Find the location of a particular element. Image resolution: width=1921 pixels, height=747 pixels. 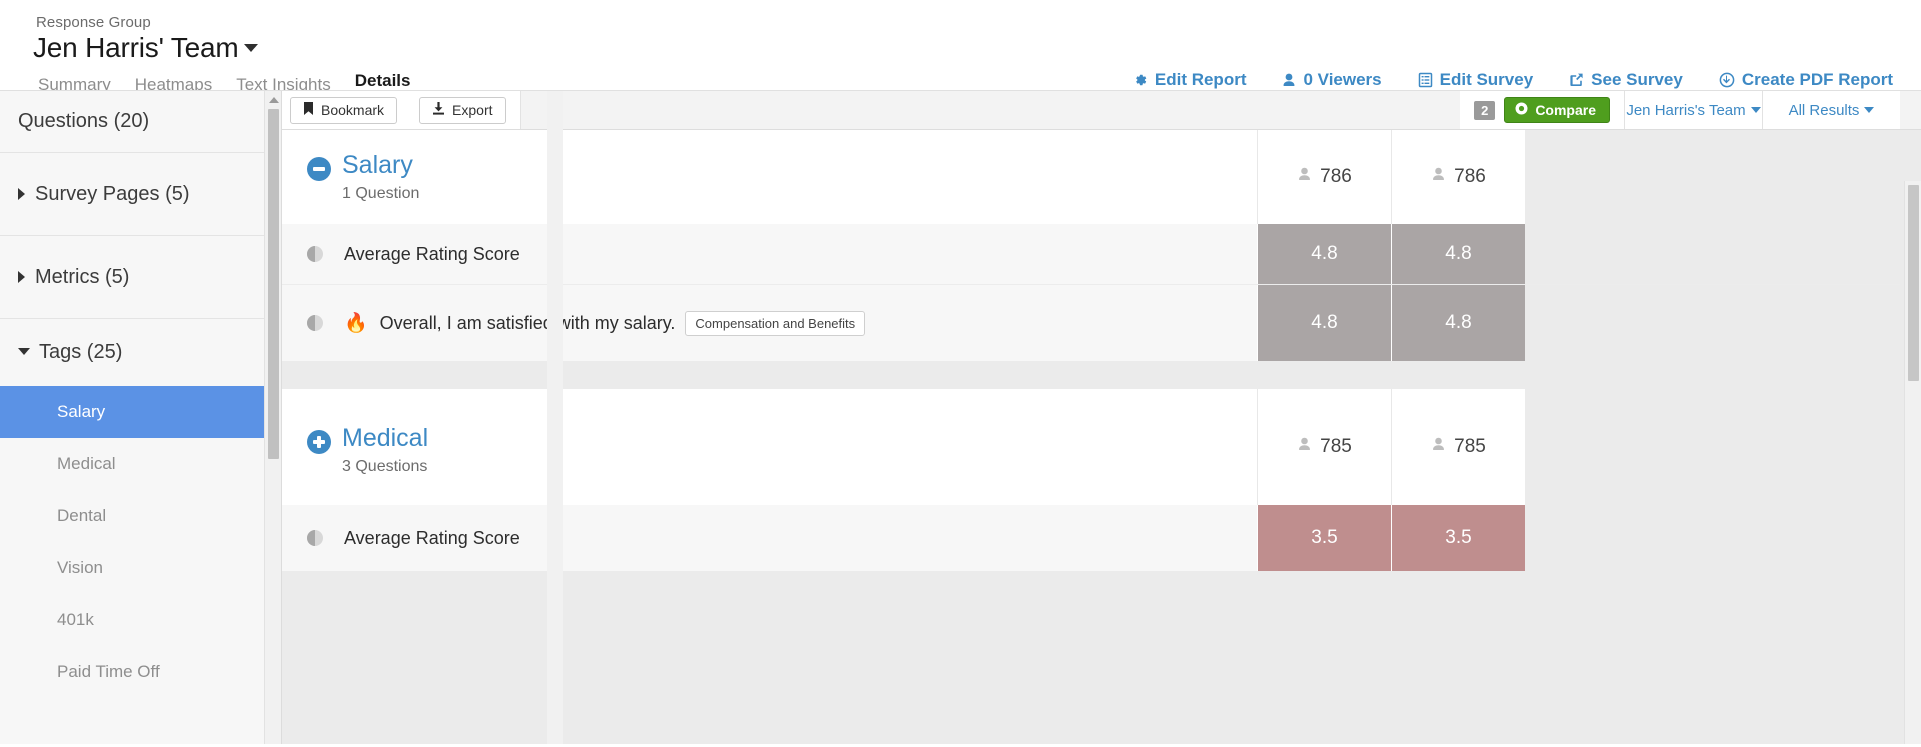

form-icon is located at coordinates (1425, 80).